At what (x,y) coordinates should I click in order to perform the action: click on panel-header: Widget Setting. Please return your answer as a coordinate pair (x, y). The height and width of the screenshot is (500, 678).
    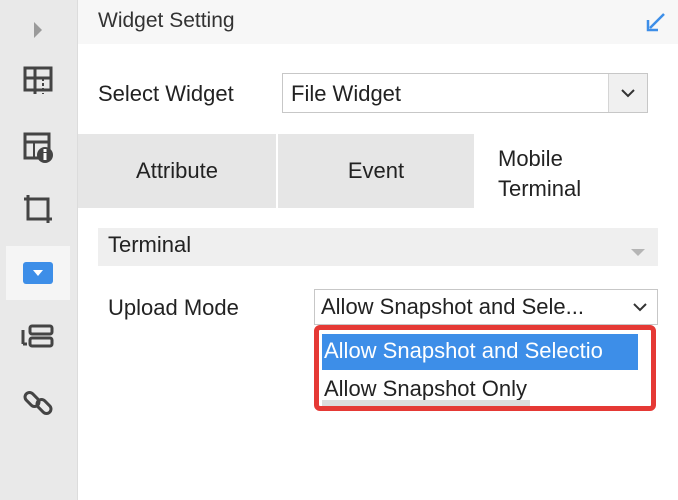
    Looking at the image, I should click on (378, 22).